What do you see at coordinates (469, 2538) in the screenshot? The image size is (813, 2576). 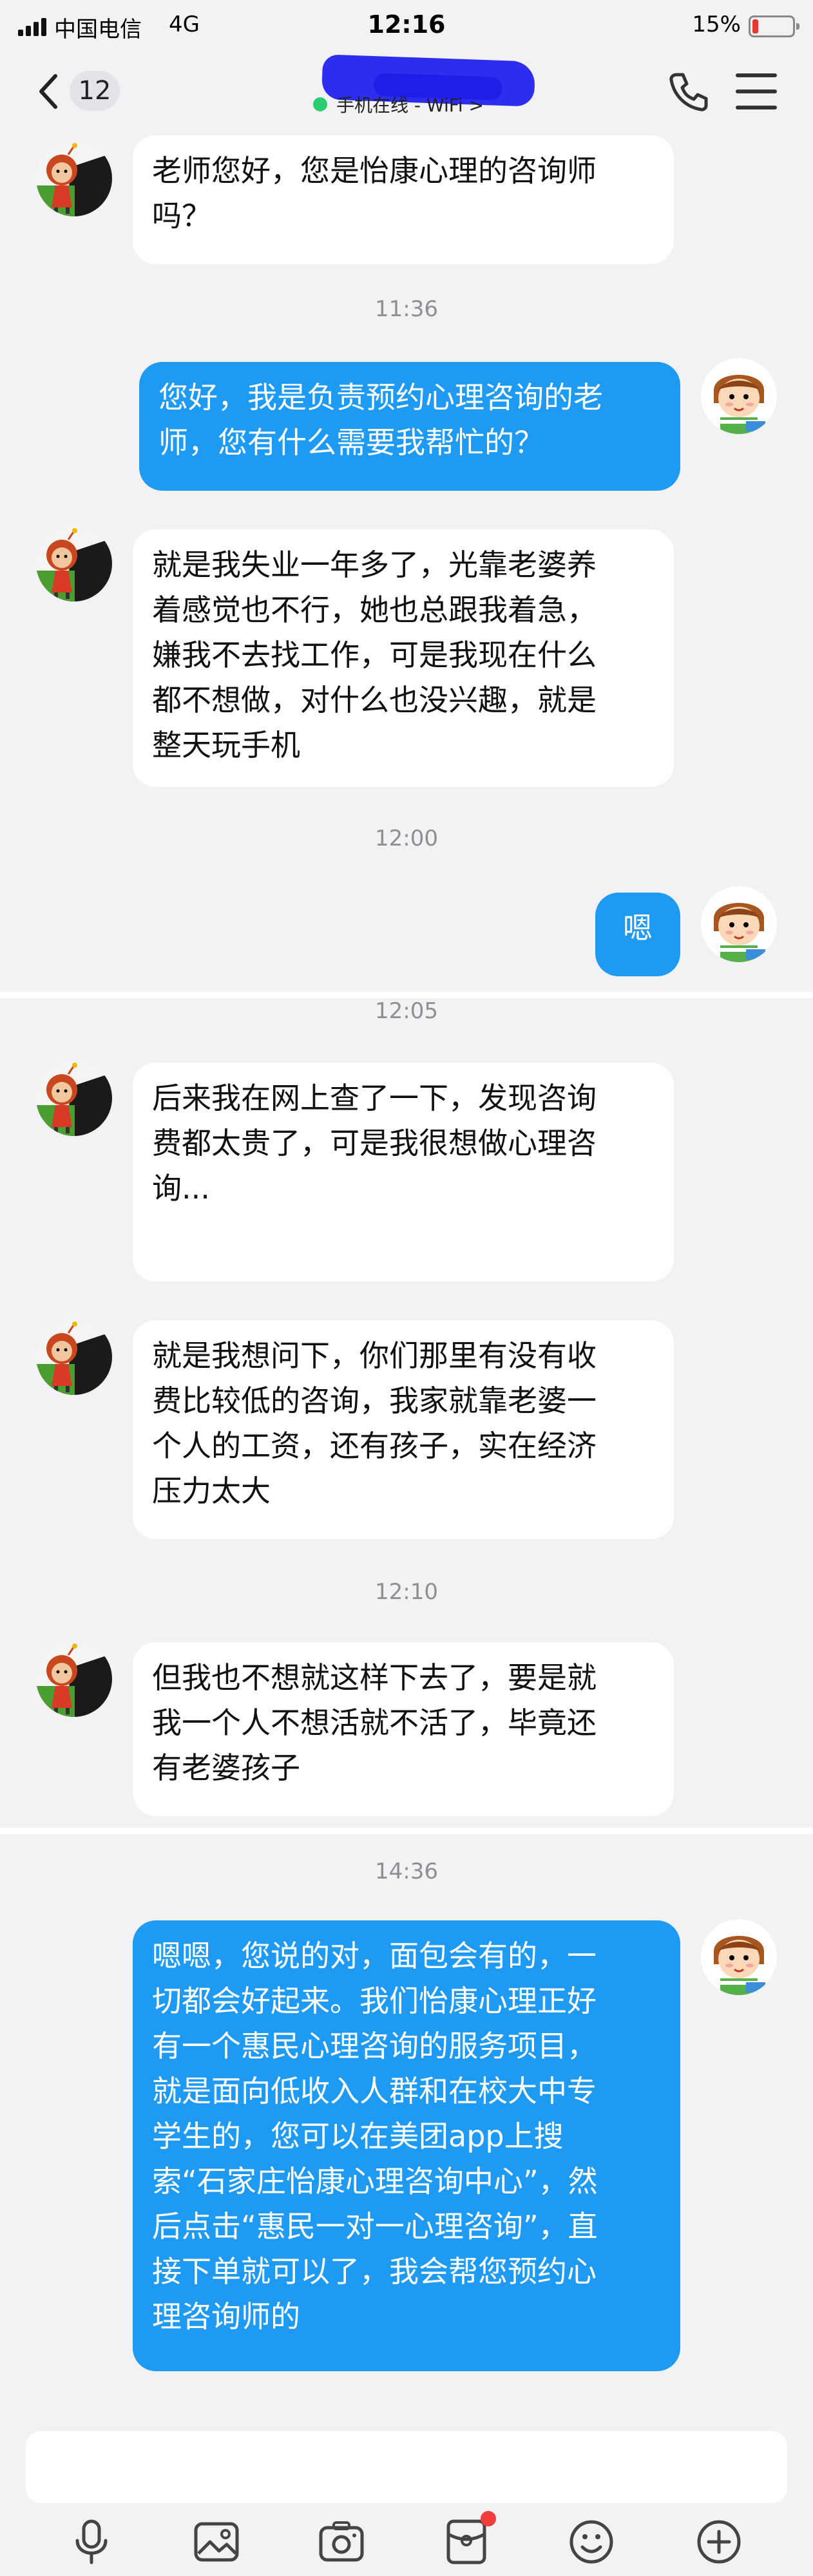 I see `red-packet-button` at bounding box center [469, 2538].